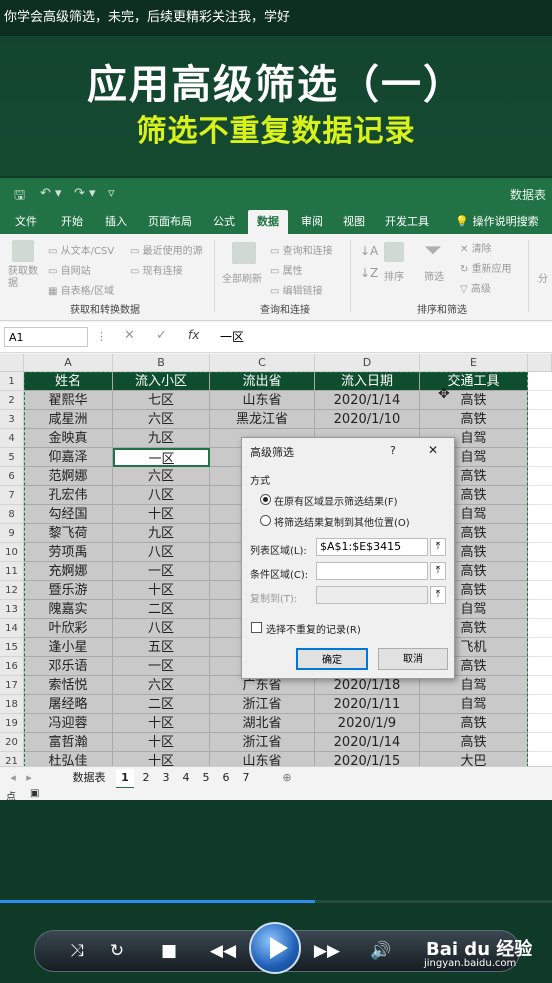 This screenshot has height=983, width=552. I want to click on tab-data: 数据, so click(268, 222).